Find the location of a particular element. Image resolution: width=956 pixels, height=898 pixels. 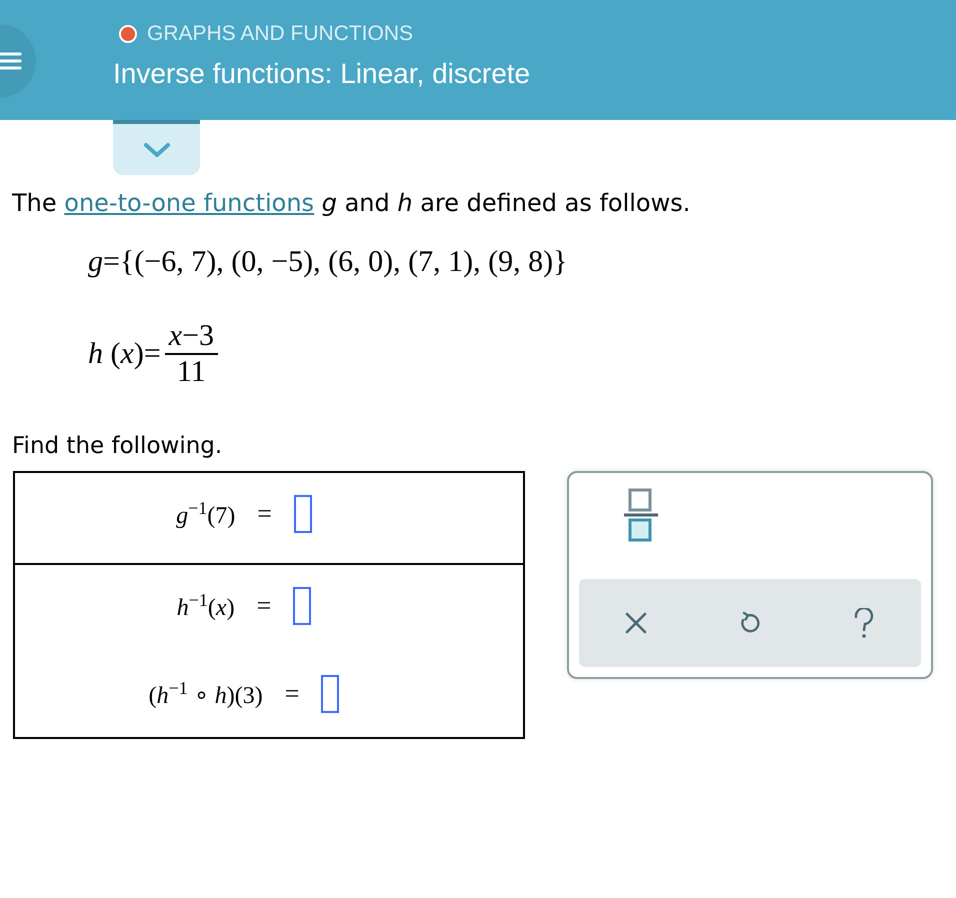

function-definition: g={(−6, 7), (0, −5), (6, 0), (7, 1), (9, 8)} is located at coordinates (328, 262).